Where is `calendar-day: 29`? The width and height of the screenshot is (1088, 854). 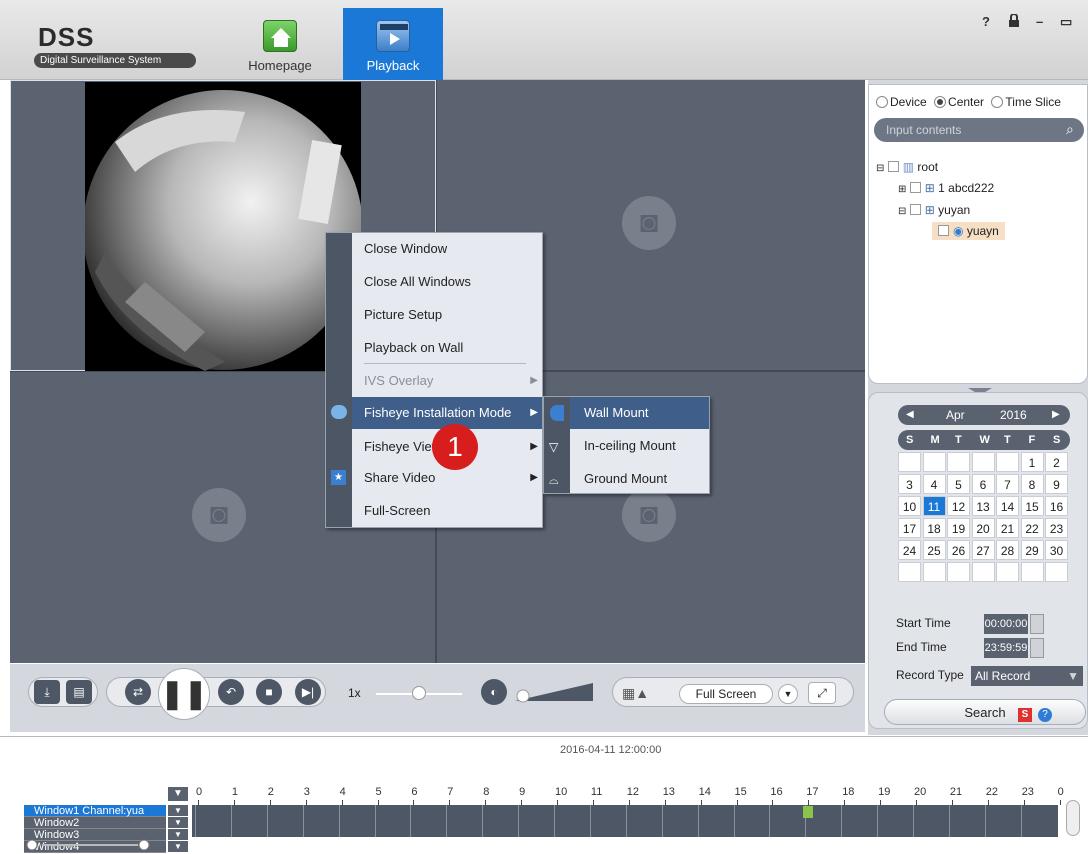 calendar-day: 29 is located at coordinates (1032, 550).